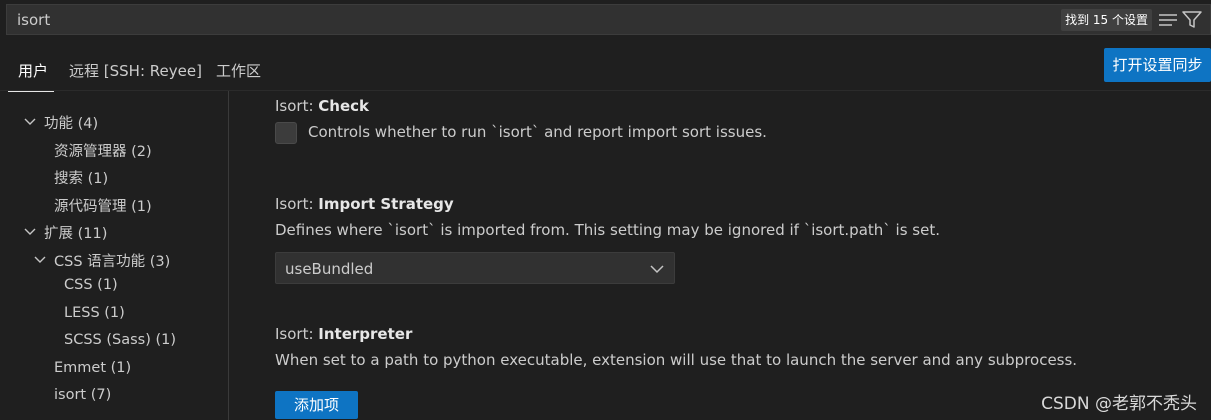 The width and height of the screenshot is (1211, 420). What do you see at coordinates (608, 19) in the screenshot?
I see `settings-search-box: isort 找到 15 个设置` at bounding box center [608, 19].